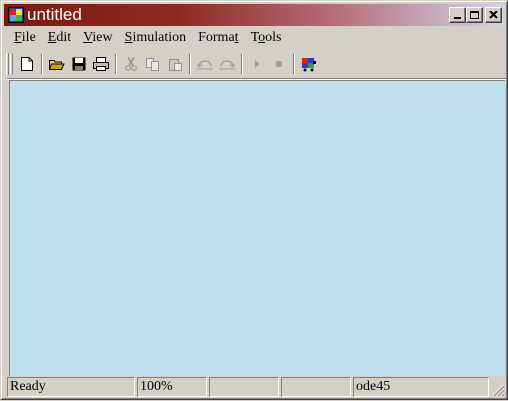  I want to click on save-icon, so click(79, 64).